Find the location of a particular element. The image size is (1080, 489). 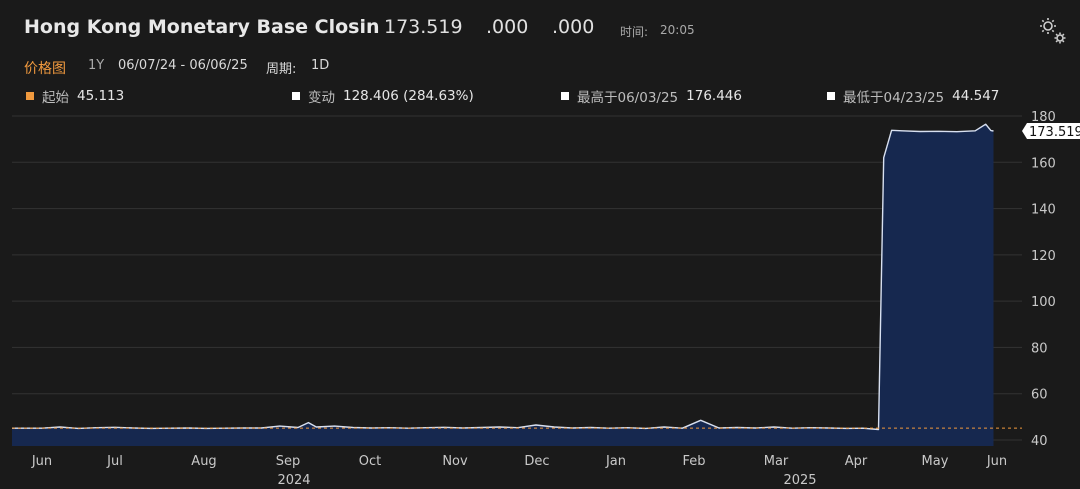

x-tick-label: Dec is located at coordinates (536, 461).